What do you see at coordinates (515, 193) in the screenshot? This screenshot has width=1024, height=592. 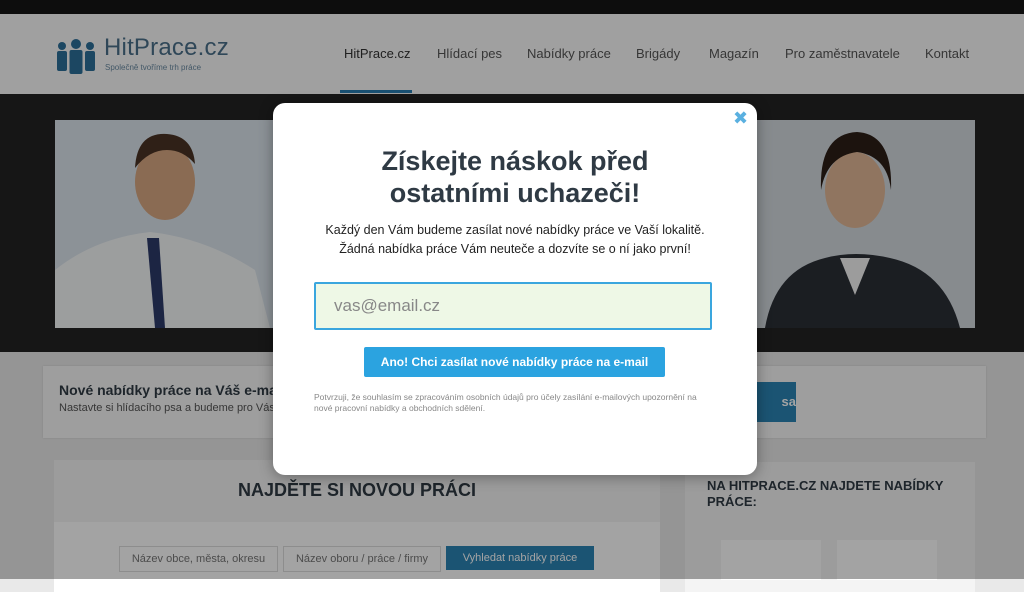 I see `modal-title-line2: ostatními uchazeči!` at bounding box center [515, 193].